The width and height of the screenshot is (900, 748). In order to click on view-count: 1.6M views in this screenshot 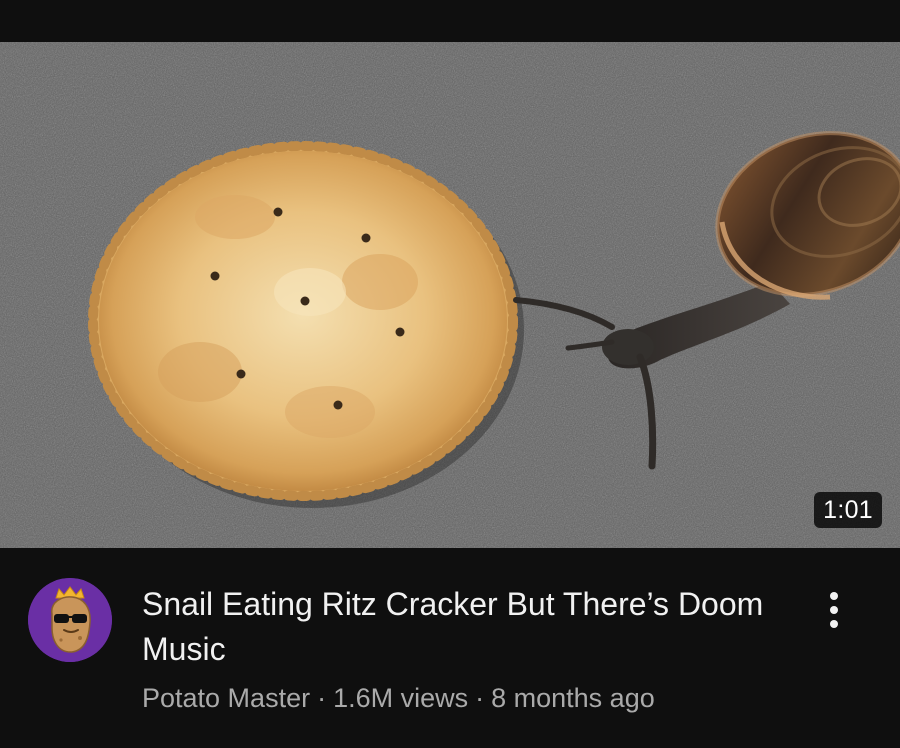, I will do `click(401, 698)`.